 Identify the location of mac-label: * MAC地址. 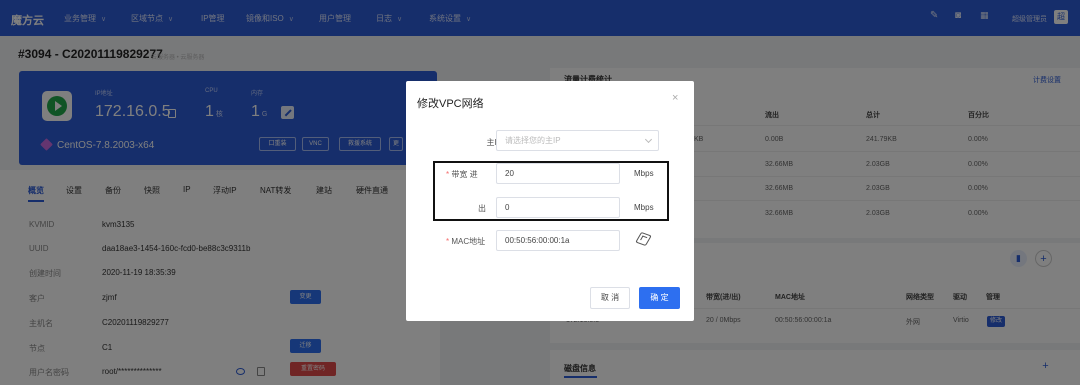
(466, 241).